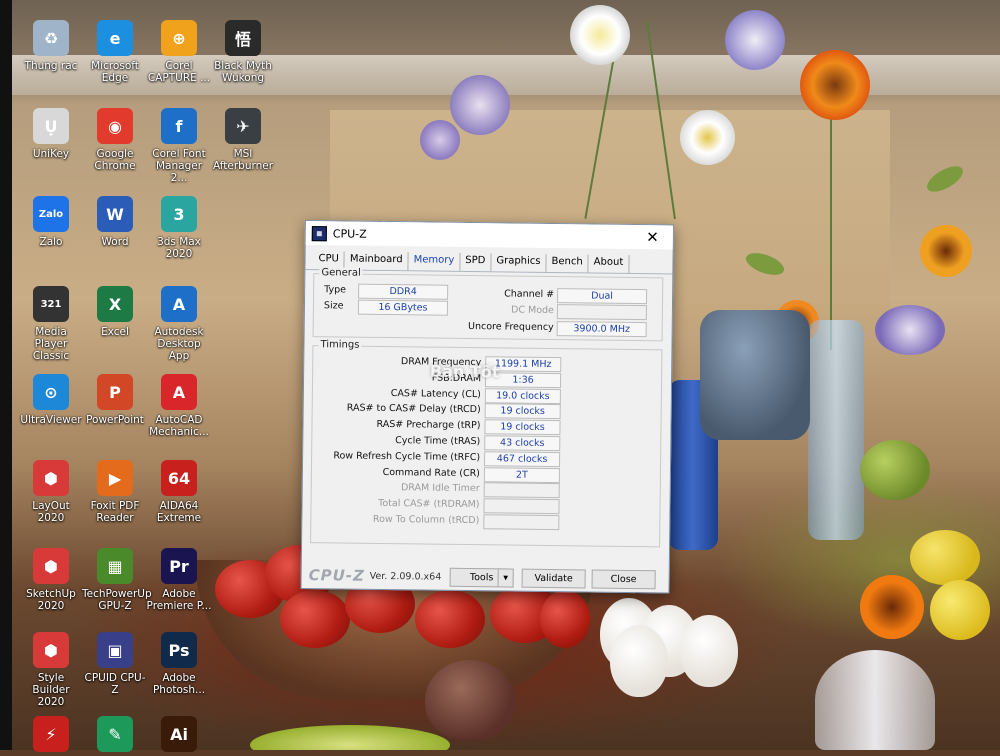  What do you see at coordinates (115, 140) in the screenshot?
I see `desktop-icon-chrome: ◉ Google Chrome` at bounding box center [115, 140].